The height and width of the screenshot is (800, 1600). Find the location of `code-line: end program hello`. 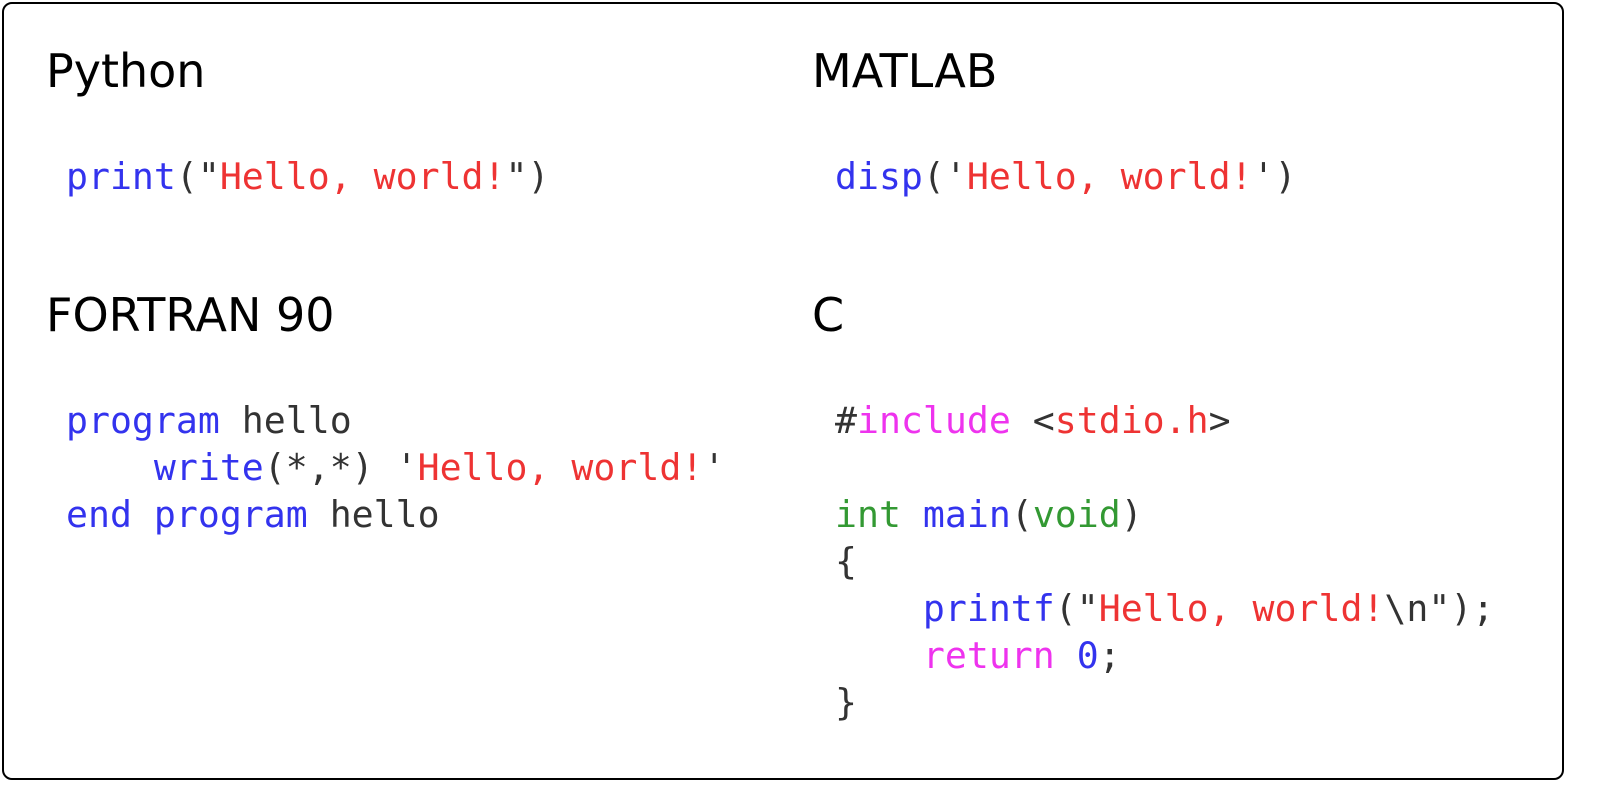

code-line: end program hello is located at coordinates (395, 514).